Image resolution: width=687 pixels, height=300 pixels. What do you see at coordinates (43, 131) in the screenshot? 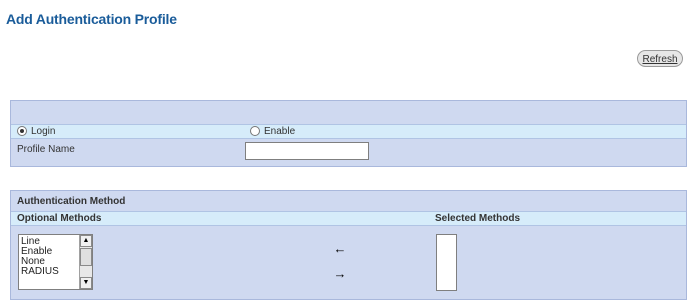
I see `login-label: Login` at bounding box center [43, 131].